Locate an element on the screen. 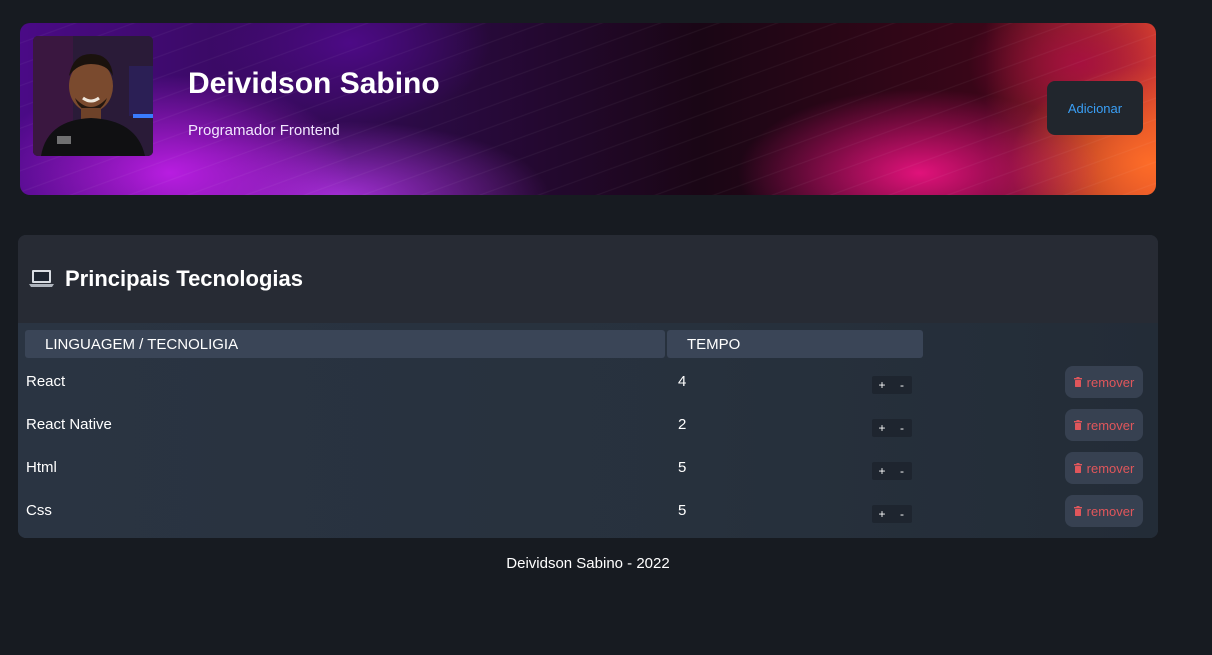  table-row: React Native 2 + - remover is located at coordinates (588, 433).